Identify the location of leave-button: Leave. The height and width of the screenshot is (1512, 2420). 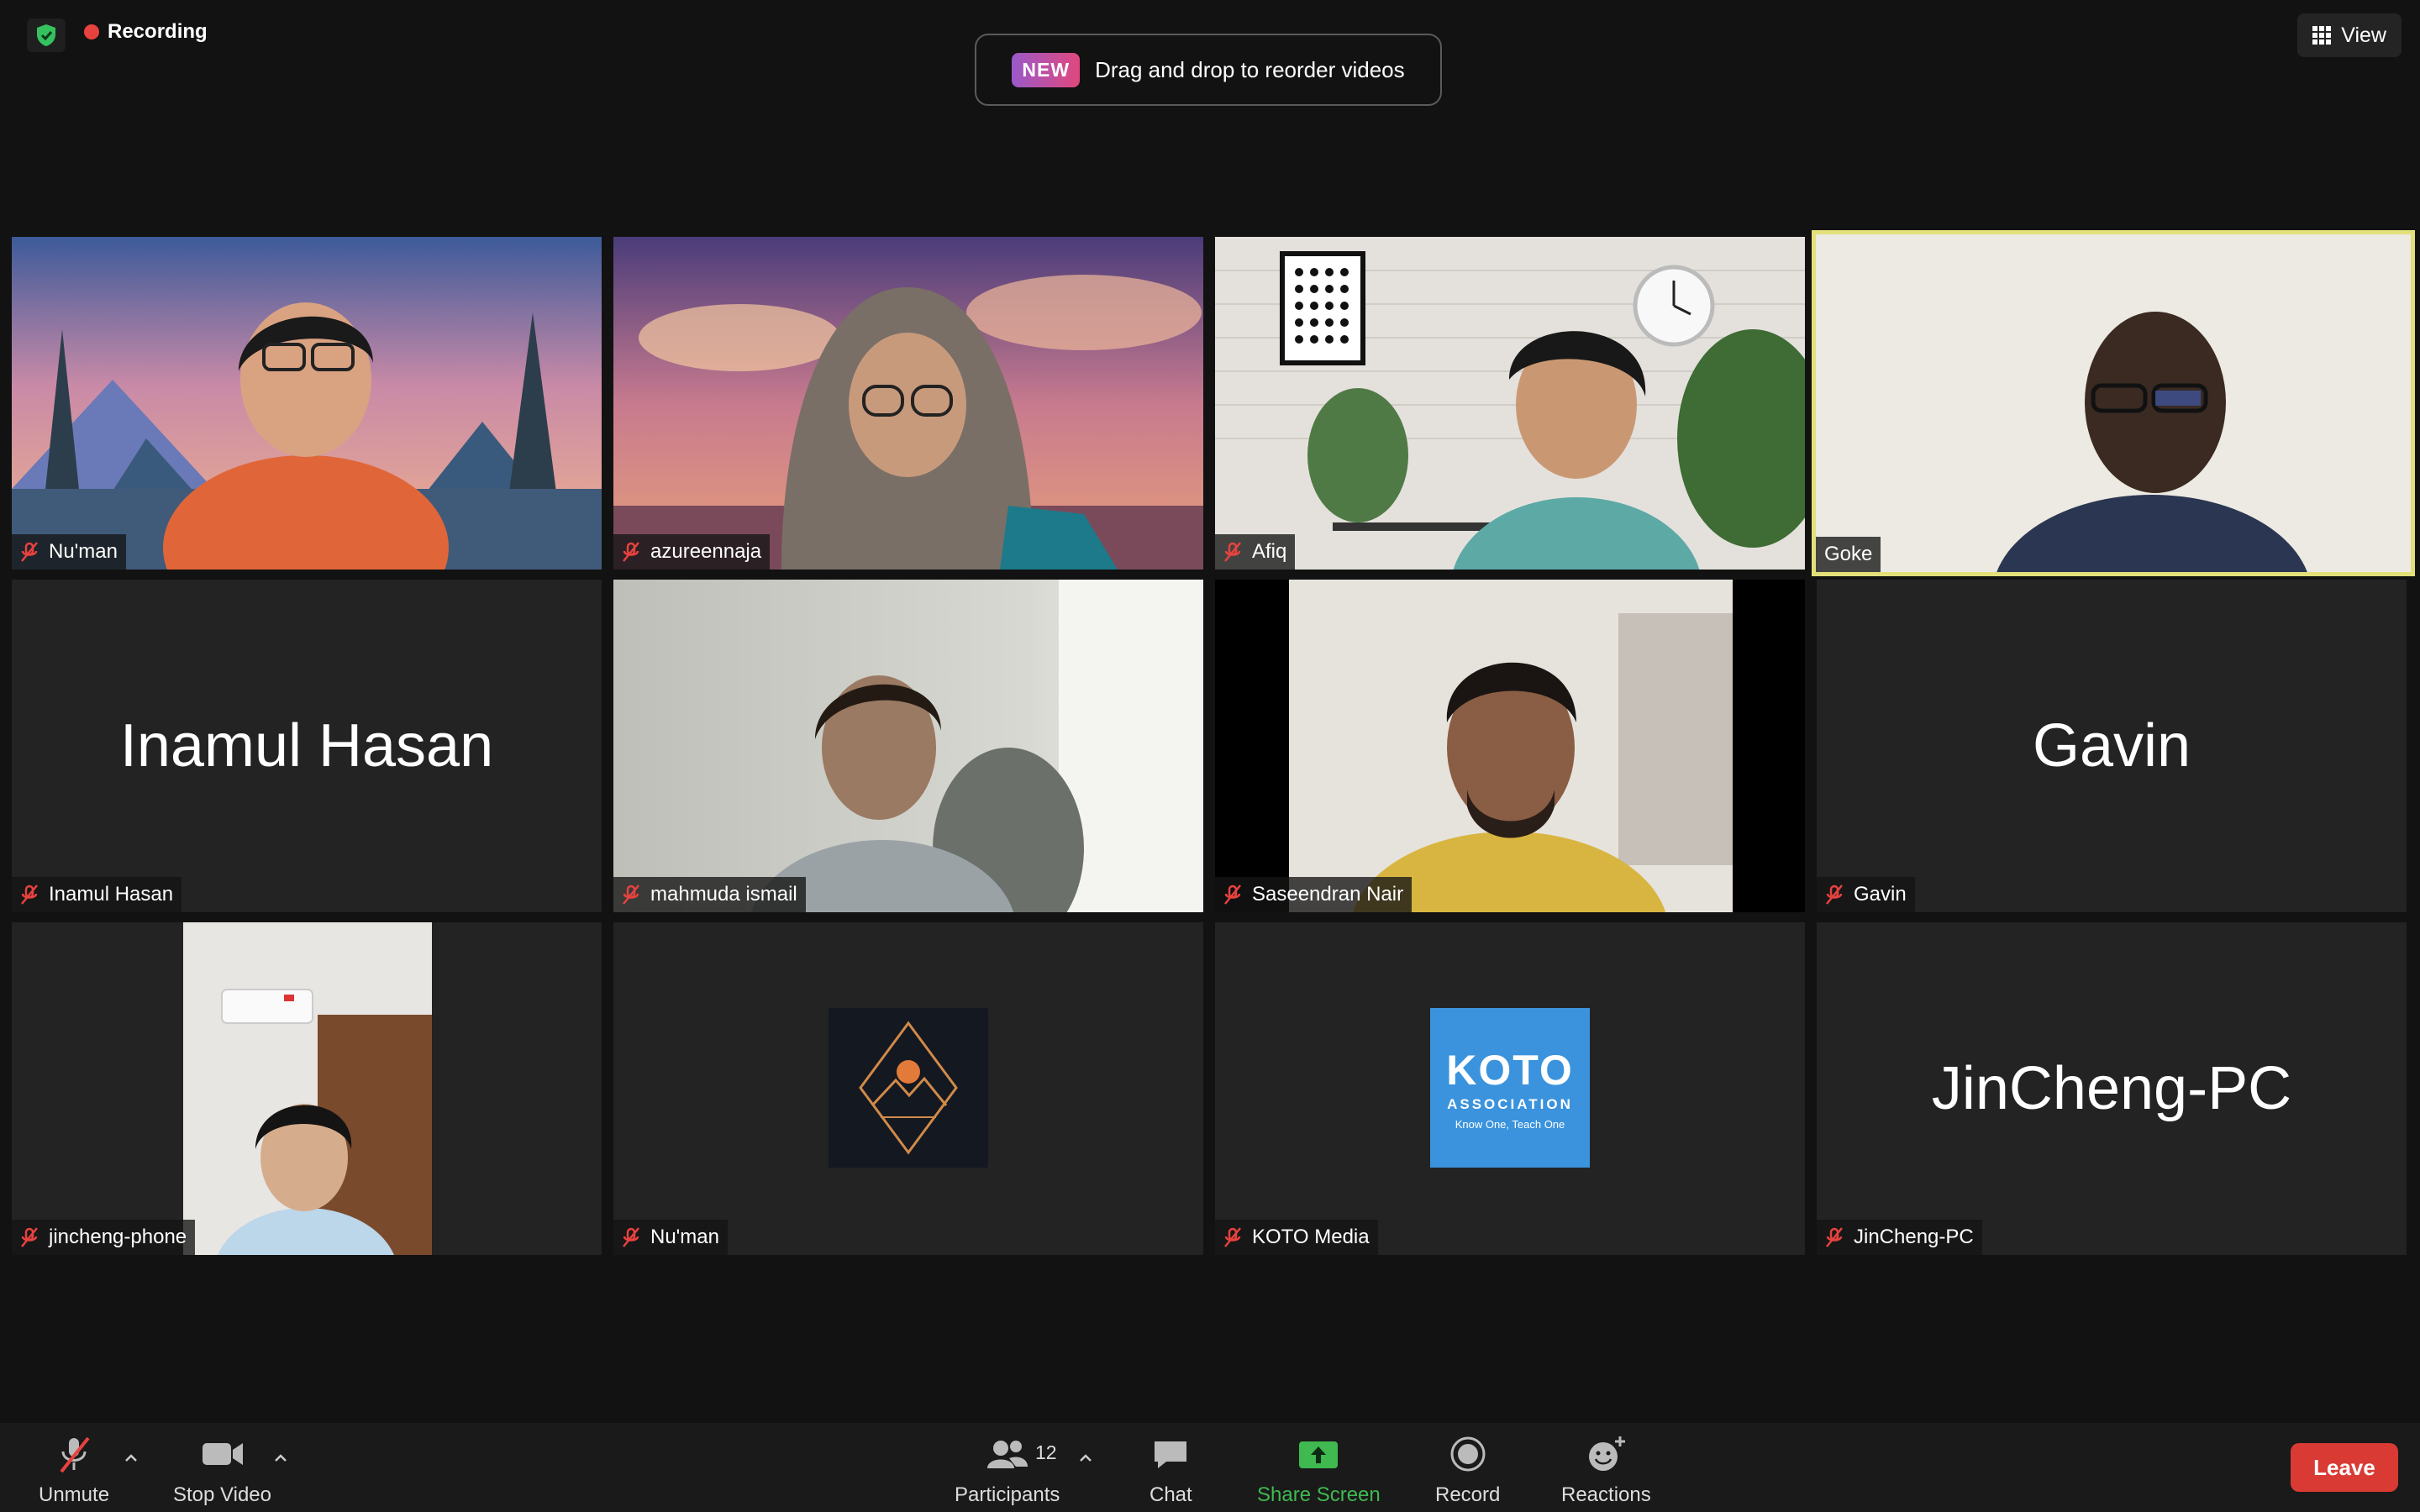
(2344, 1467).